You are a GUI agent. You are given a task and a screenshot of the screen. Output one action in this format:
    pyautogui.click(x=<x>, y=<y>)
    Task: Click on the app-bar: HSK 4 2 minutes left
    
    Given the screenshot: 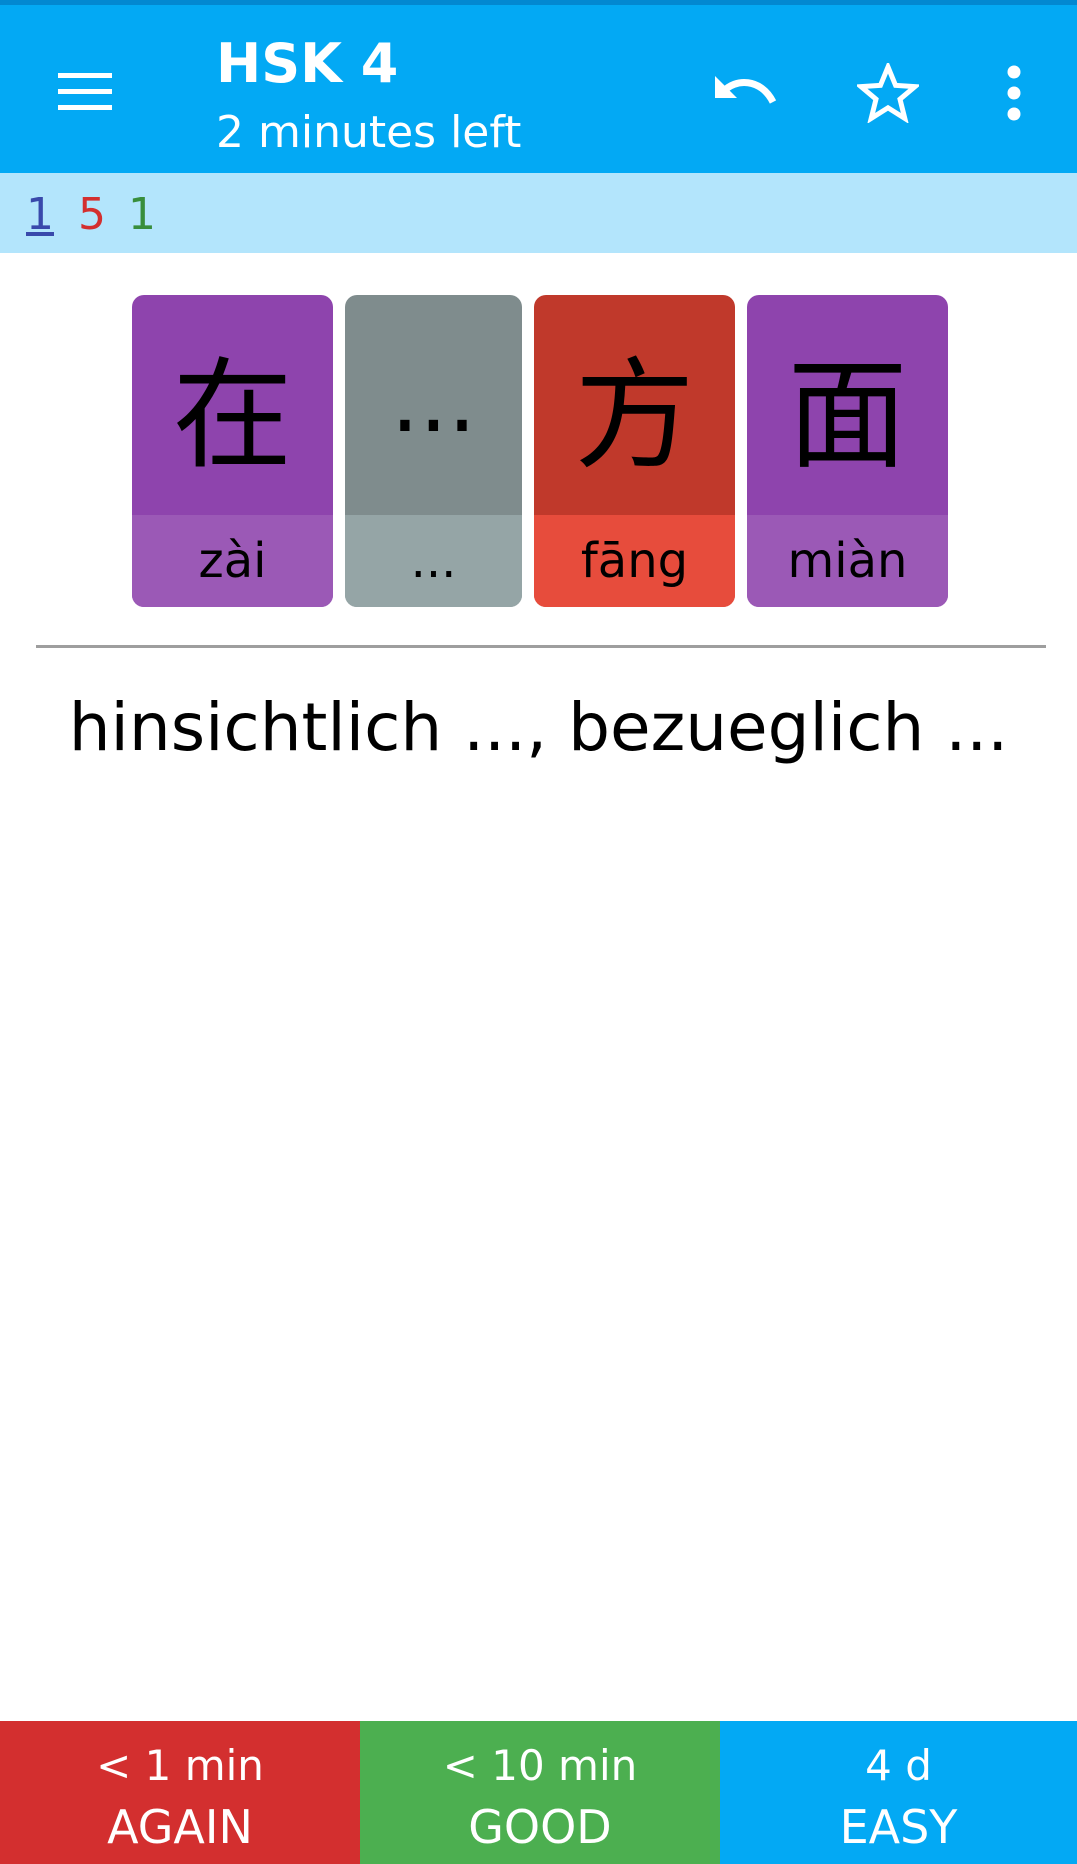 What is the action you would take?
    pyautogui.click(x=538, y=89)
    